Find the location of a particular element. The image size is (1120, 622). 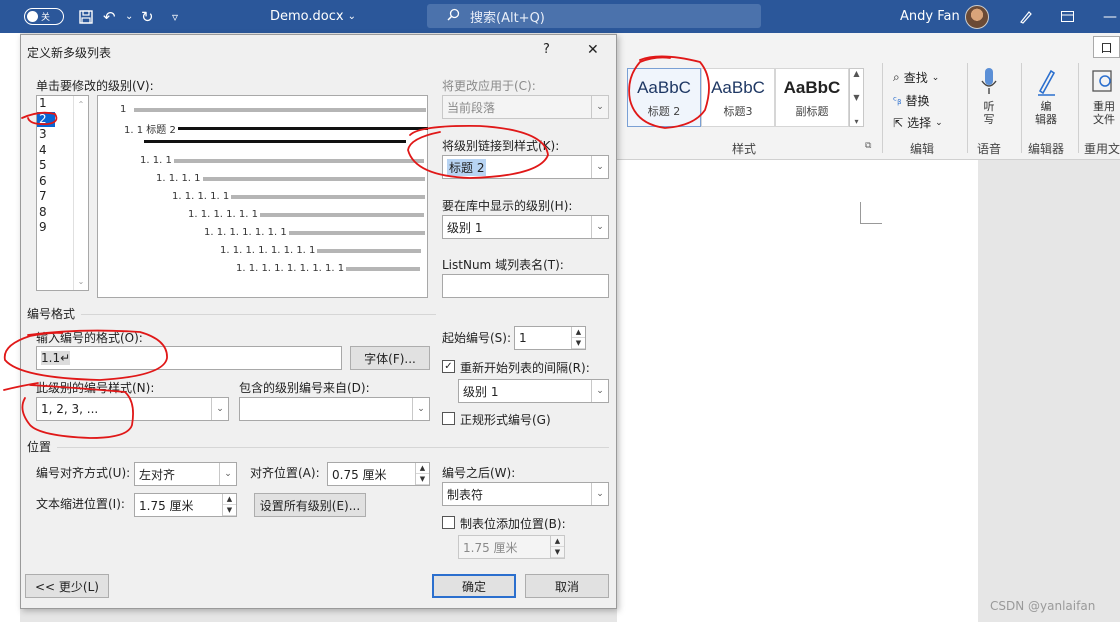

preview-row-heading2: 1. 1 标题 2 is located at coordinates (276, 128).